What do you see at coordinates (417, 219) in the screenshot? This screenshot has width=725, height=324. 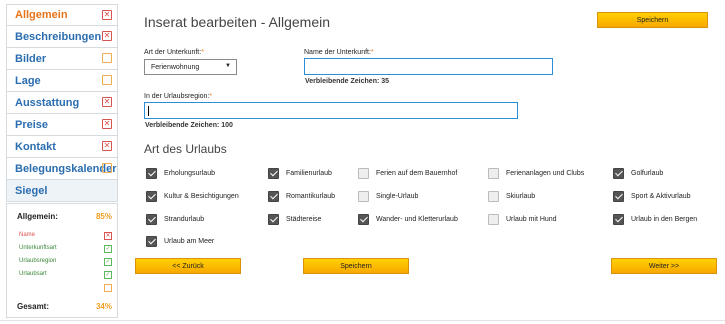 I see `checkbox-label: Wander- und Kletterurlaub` at bounding box center [417, 219].